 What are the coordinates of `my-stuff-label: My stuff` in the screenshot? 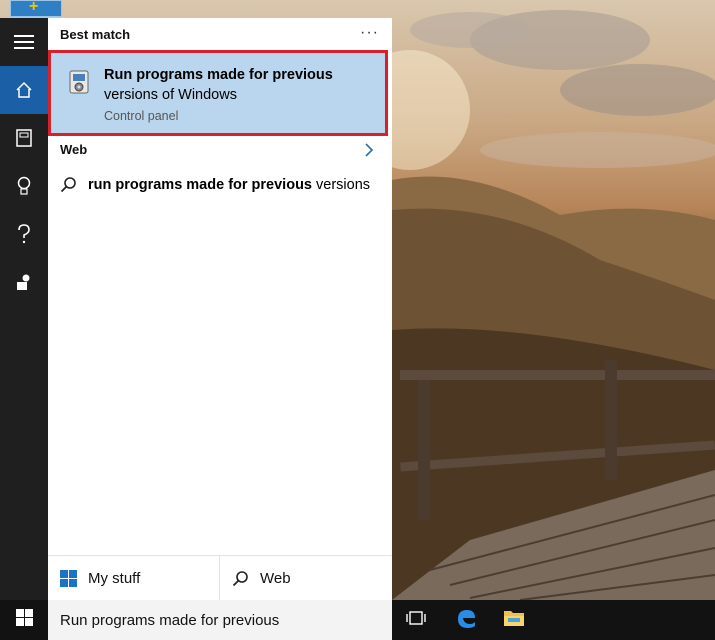 It's located at (114, 578).